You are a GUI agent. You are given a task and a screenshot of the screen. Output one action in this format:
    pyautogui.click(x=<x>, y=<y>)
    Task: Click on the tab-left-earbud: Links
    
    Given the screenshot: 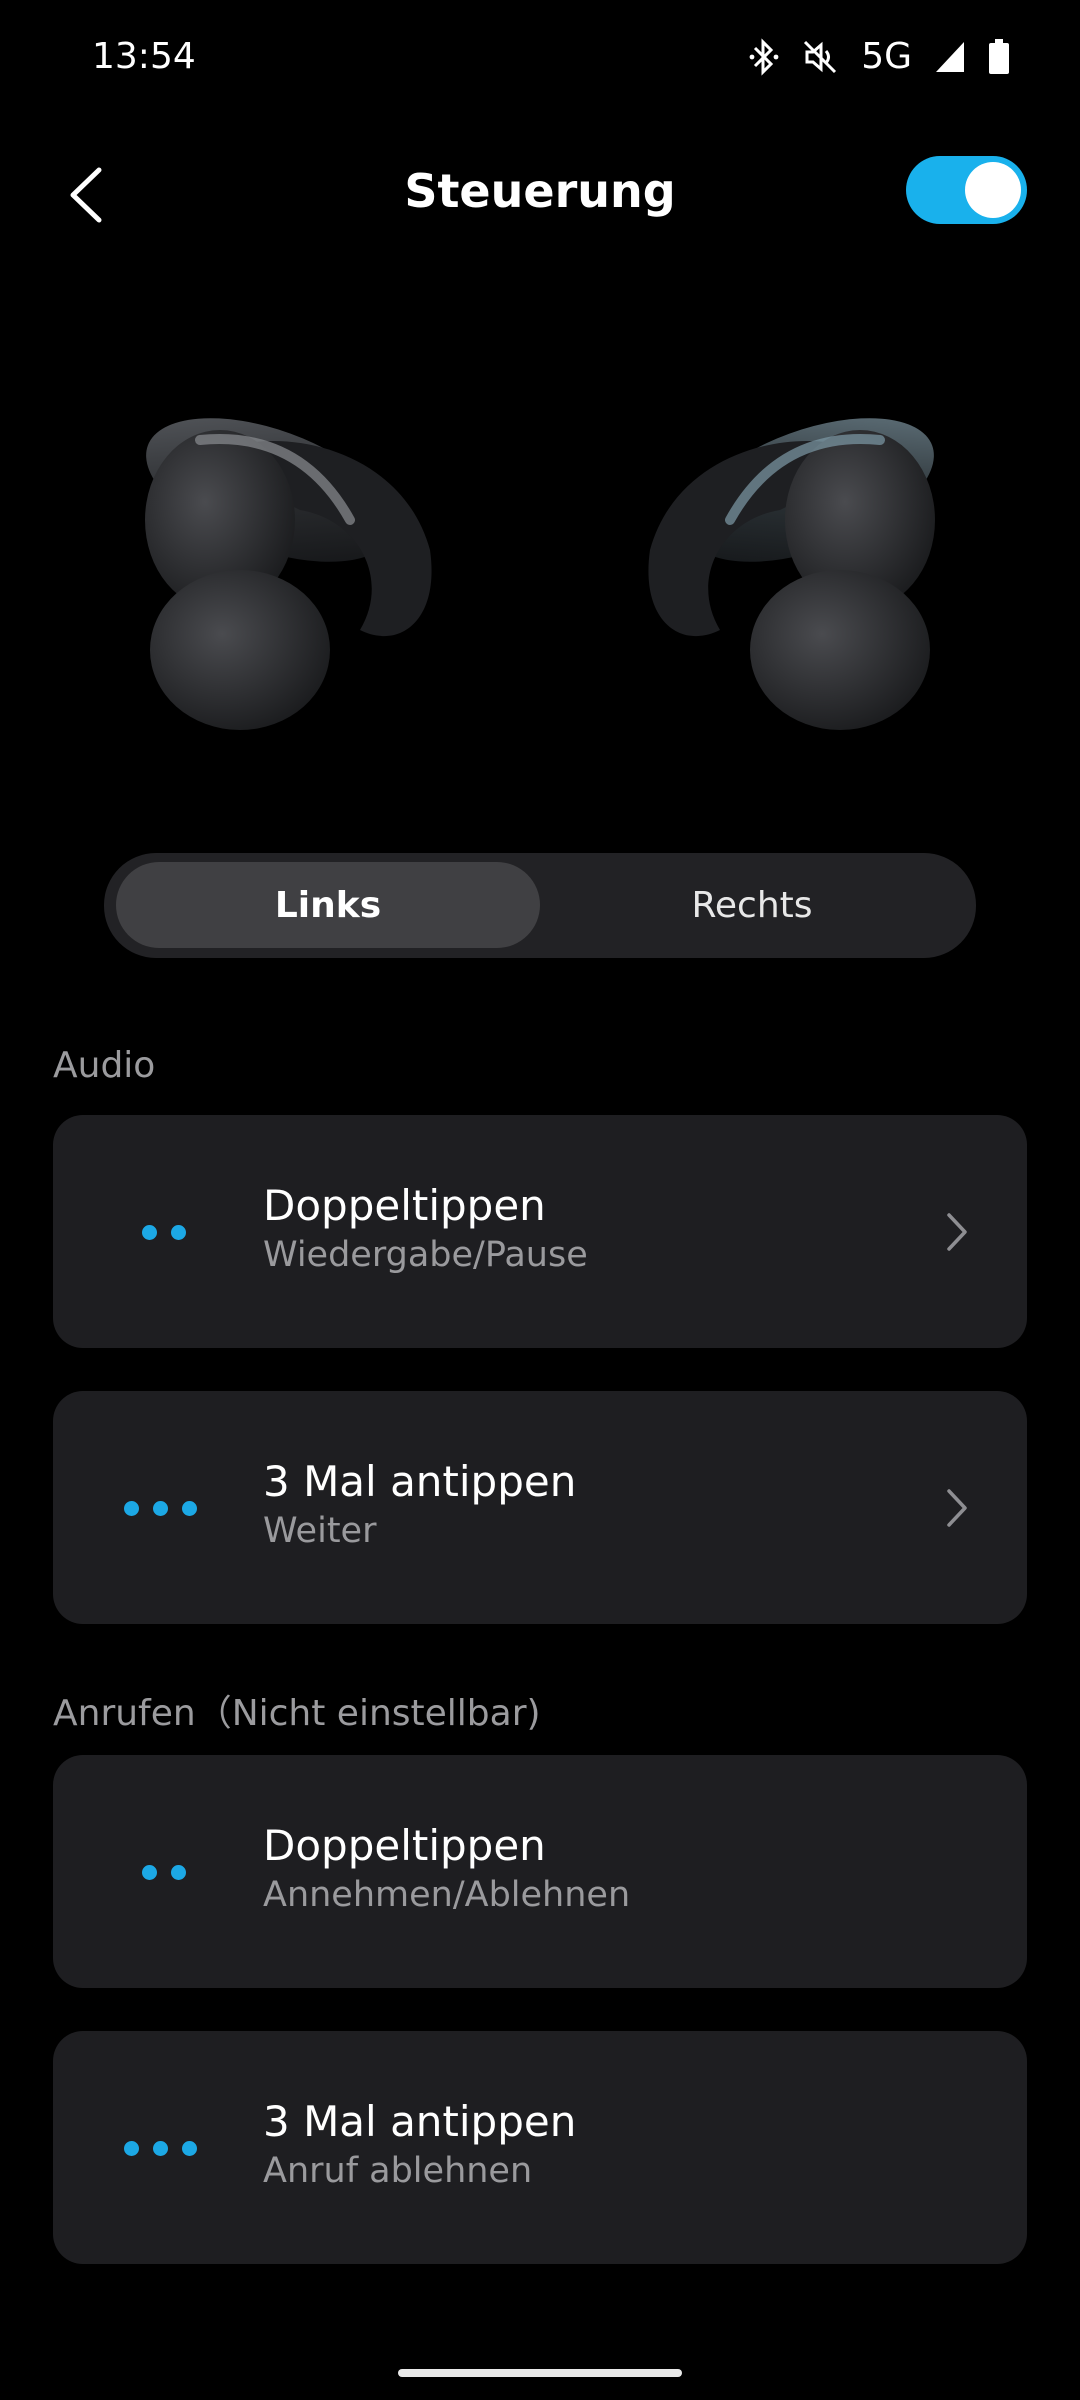 What is the action you would take?
    pyautogui.click(x=328, y=905)
    